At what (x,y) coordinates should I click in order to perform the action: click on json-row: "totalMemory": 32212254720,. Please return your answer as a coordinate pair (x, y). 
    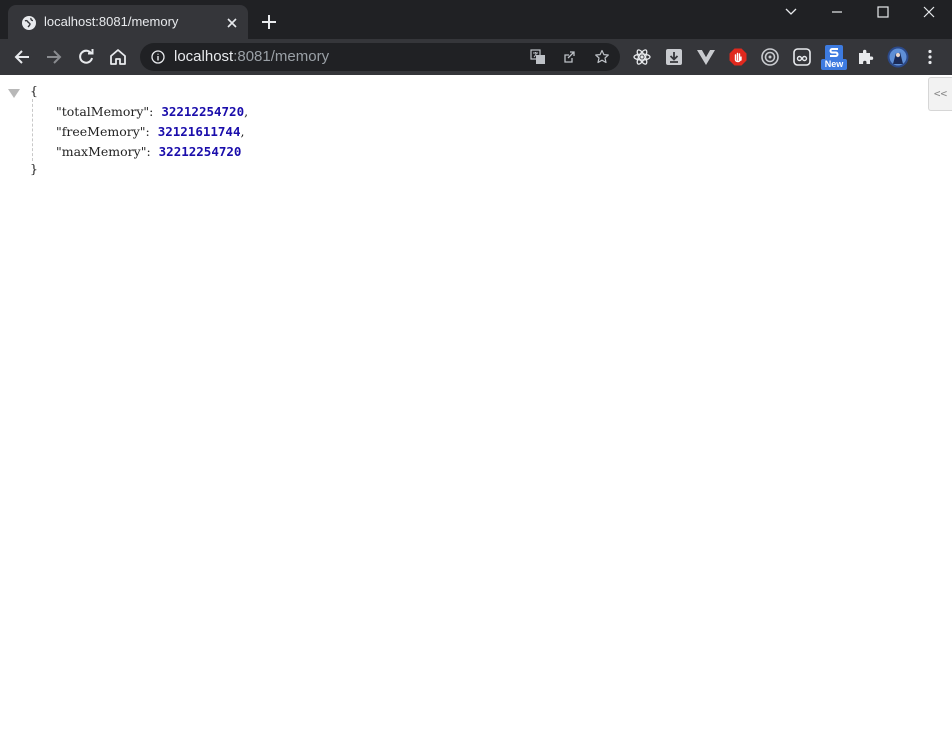
    Looking at the image, I should click on (152, 111).